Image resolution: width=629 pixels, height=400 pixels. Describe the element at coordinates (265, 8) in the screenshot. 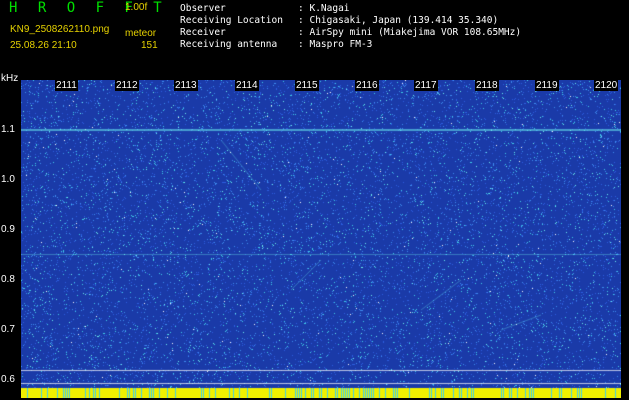

I see `info-row-observer: Observer: K.Nagai` at that location.